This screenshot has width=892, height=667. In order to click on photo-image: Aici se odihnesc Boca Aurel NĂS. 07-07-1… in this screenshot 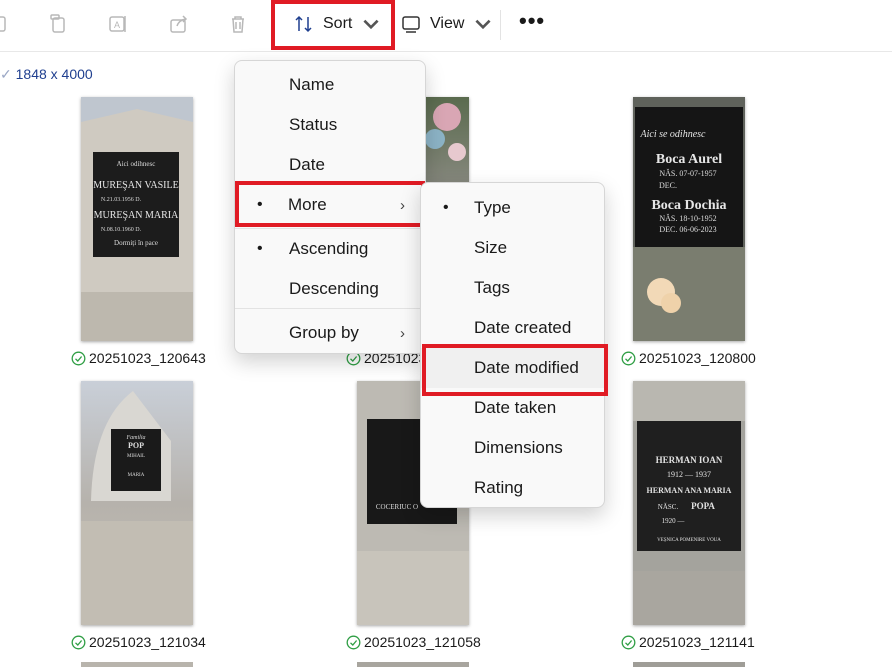, I will do `click(689, 219)`.